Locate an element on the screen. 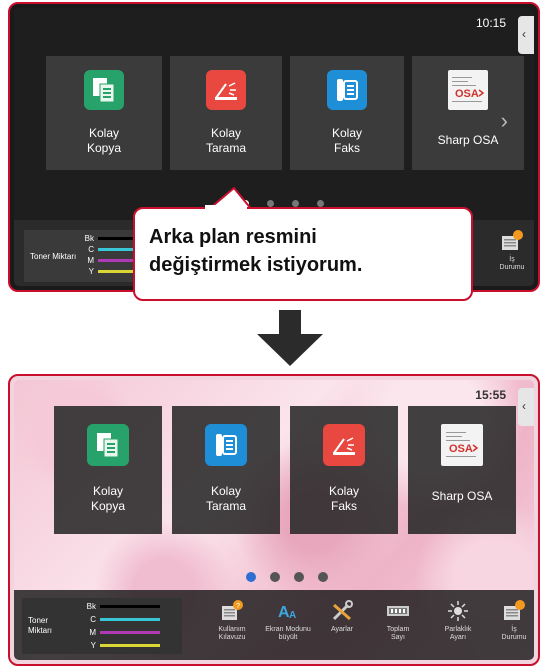  callout-tail-cover is located at coordinates (226, 208).